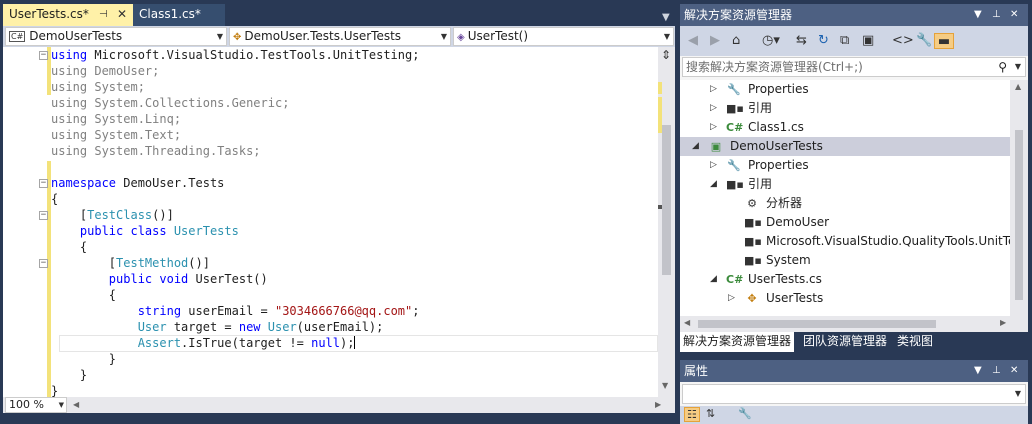 Image resolution: width=1032 pixels, height=424 pixels. Describe the element at coordinates (116, 135) in the screenshot. I see `code-token: using System.Text;` at that location.